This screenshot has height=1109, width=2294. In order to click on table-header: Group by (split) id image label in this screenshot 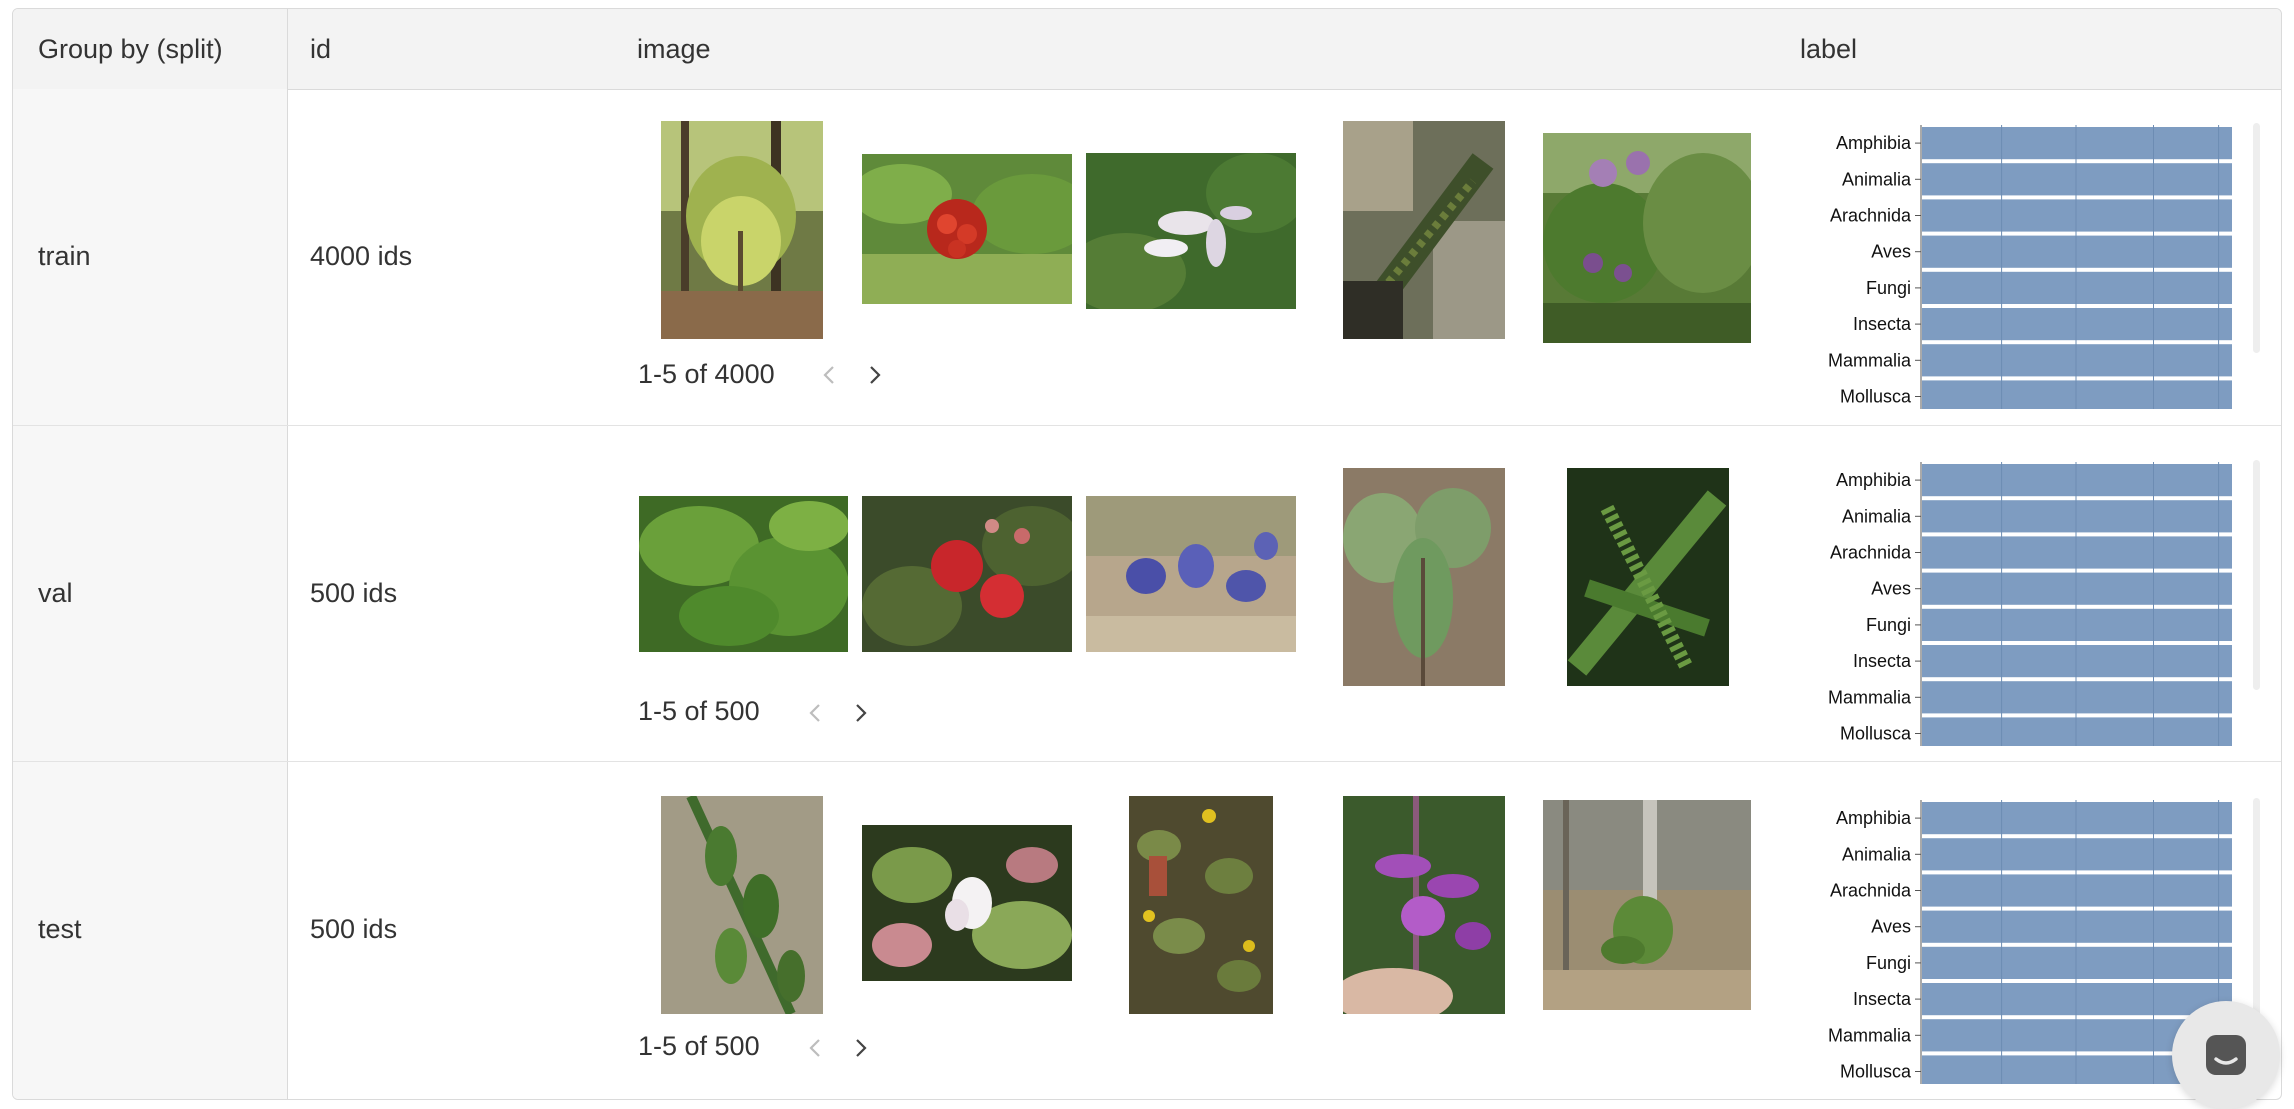, I will do `click(1147, 49)`.